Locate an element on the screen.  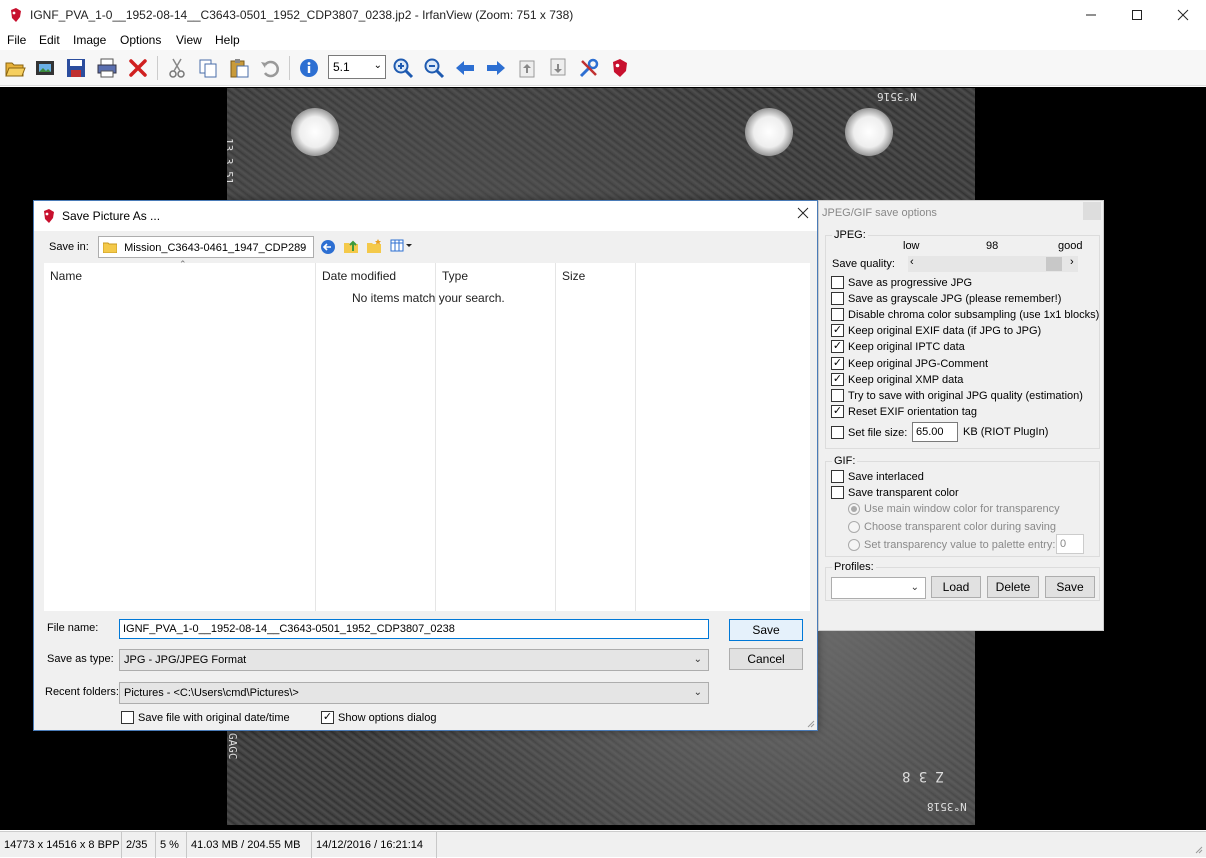
save-button is located at coordinates (76, 68).